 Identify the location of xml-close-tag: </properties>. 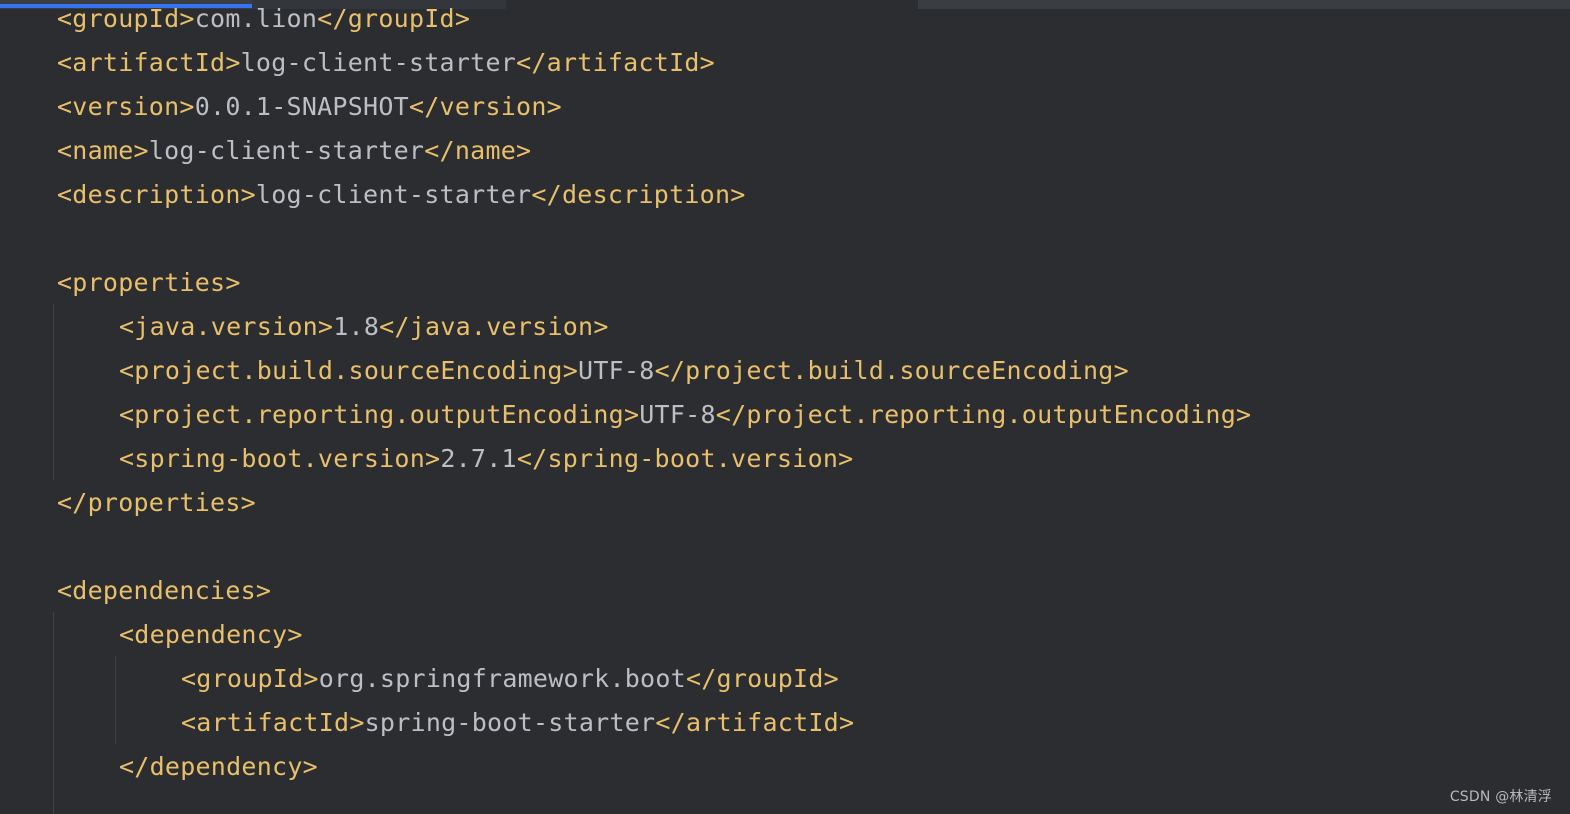
(156, 502).